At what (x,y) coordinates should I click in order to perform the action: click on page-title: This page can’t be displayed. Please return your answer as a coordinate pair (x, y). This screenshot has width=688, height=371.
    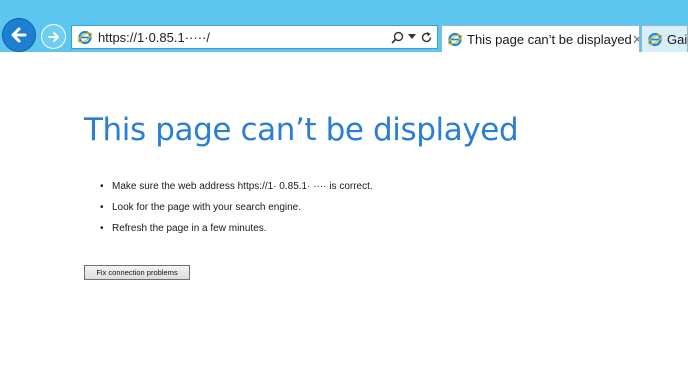
    Looking at the image, I should click on (301, 130).